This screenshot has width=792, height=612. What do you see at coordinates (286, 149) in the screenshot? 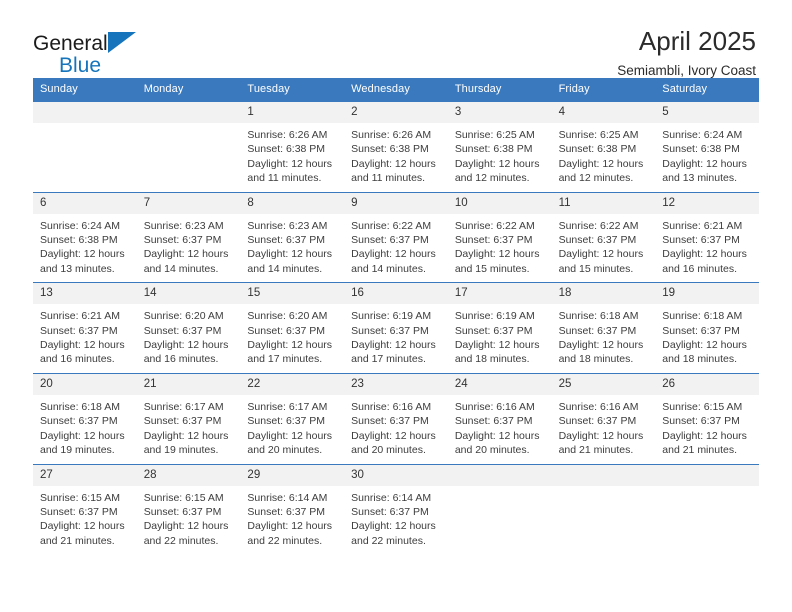
I see `sunset-text: Sunset: 6:38 PM` at bounding box center [286, 149].